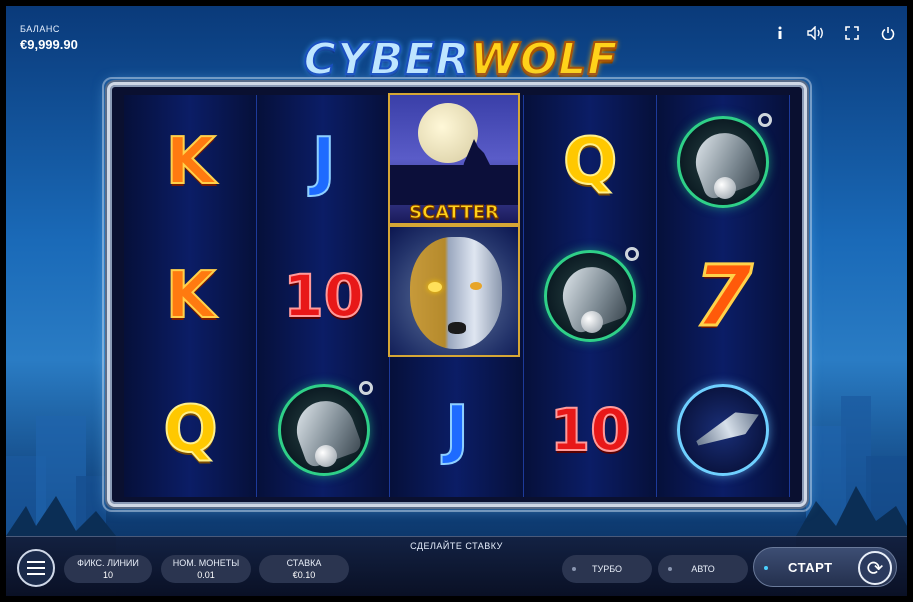  I want to click on coin-label: НОМ. МОНЕТЫ, so click(206, 563).